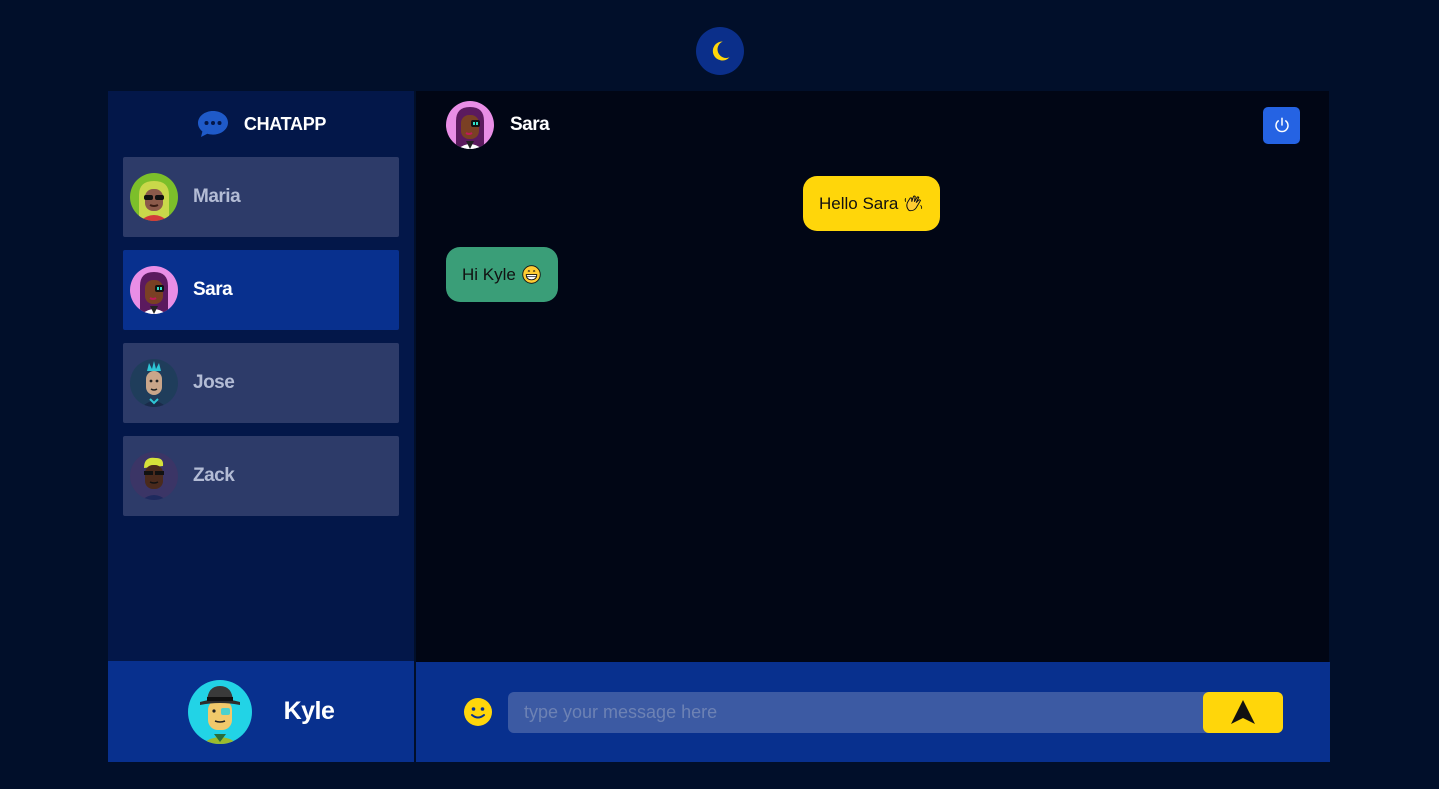 The width and height of the screenshot is (1439, 789). Describe the element at coordinates (261, 476) in the screenshot. I see `contact-item-zack: Zack` at that location.